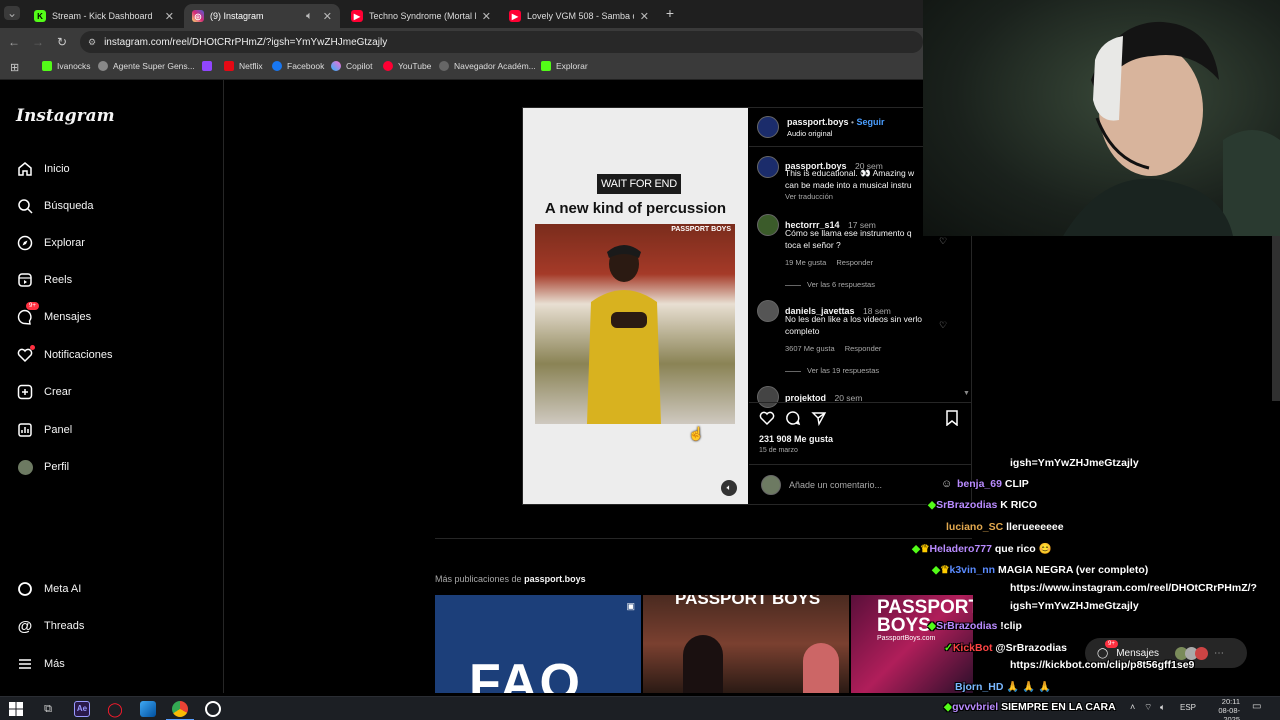 This screenshot has height=720, width=1280. What do you see at coordinates (50, 626) in the screenshot?
I see `nav-threads: @ Threads` at bounding box center [50, 626].